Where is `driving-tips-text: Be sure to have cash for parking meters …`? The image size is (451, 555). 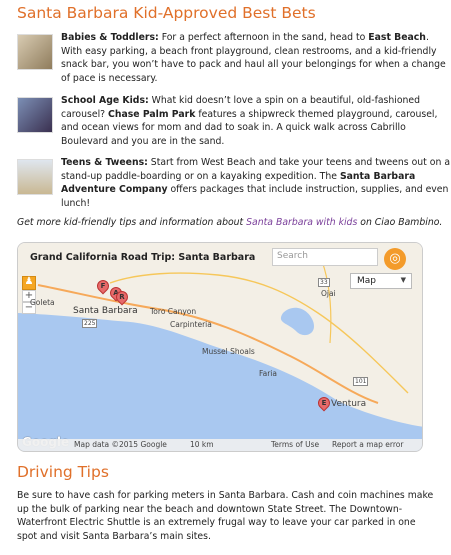
driving-tips-text: Be sure to have cash for parking meters … is located at coordinates (225, 516).